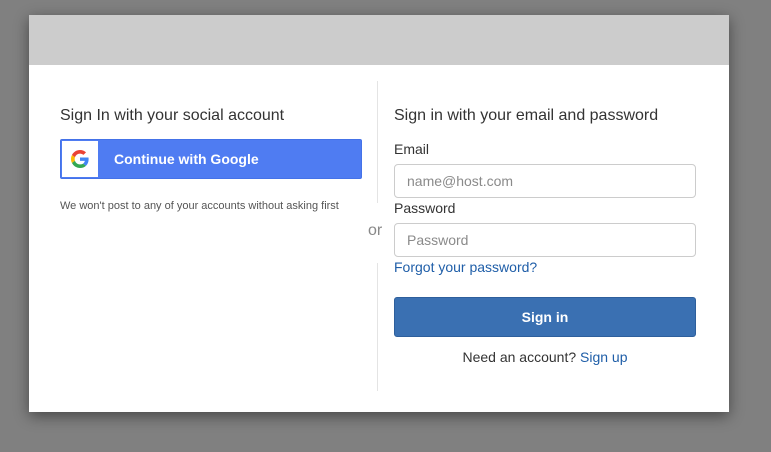 Image resolution: width=771 pixels, height=452 pixels. I want to click on credentials-signin-title: Sign in with your email and password, so click(526, 115).